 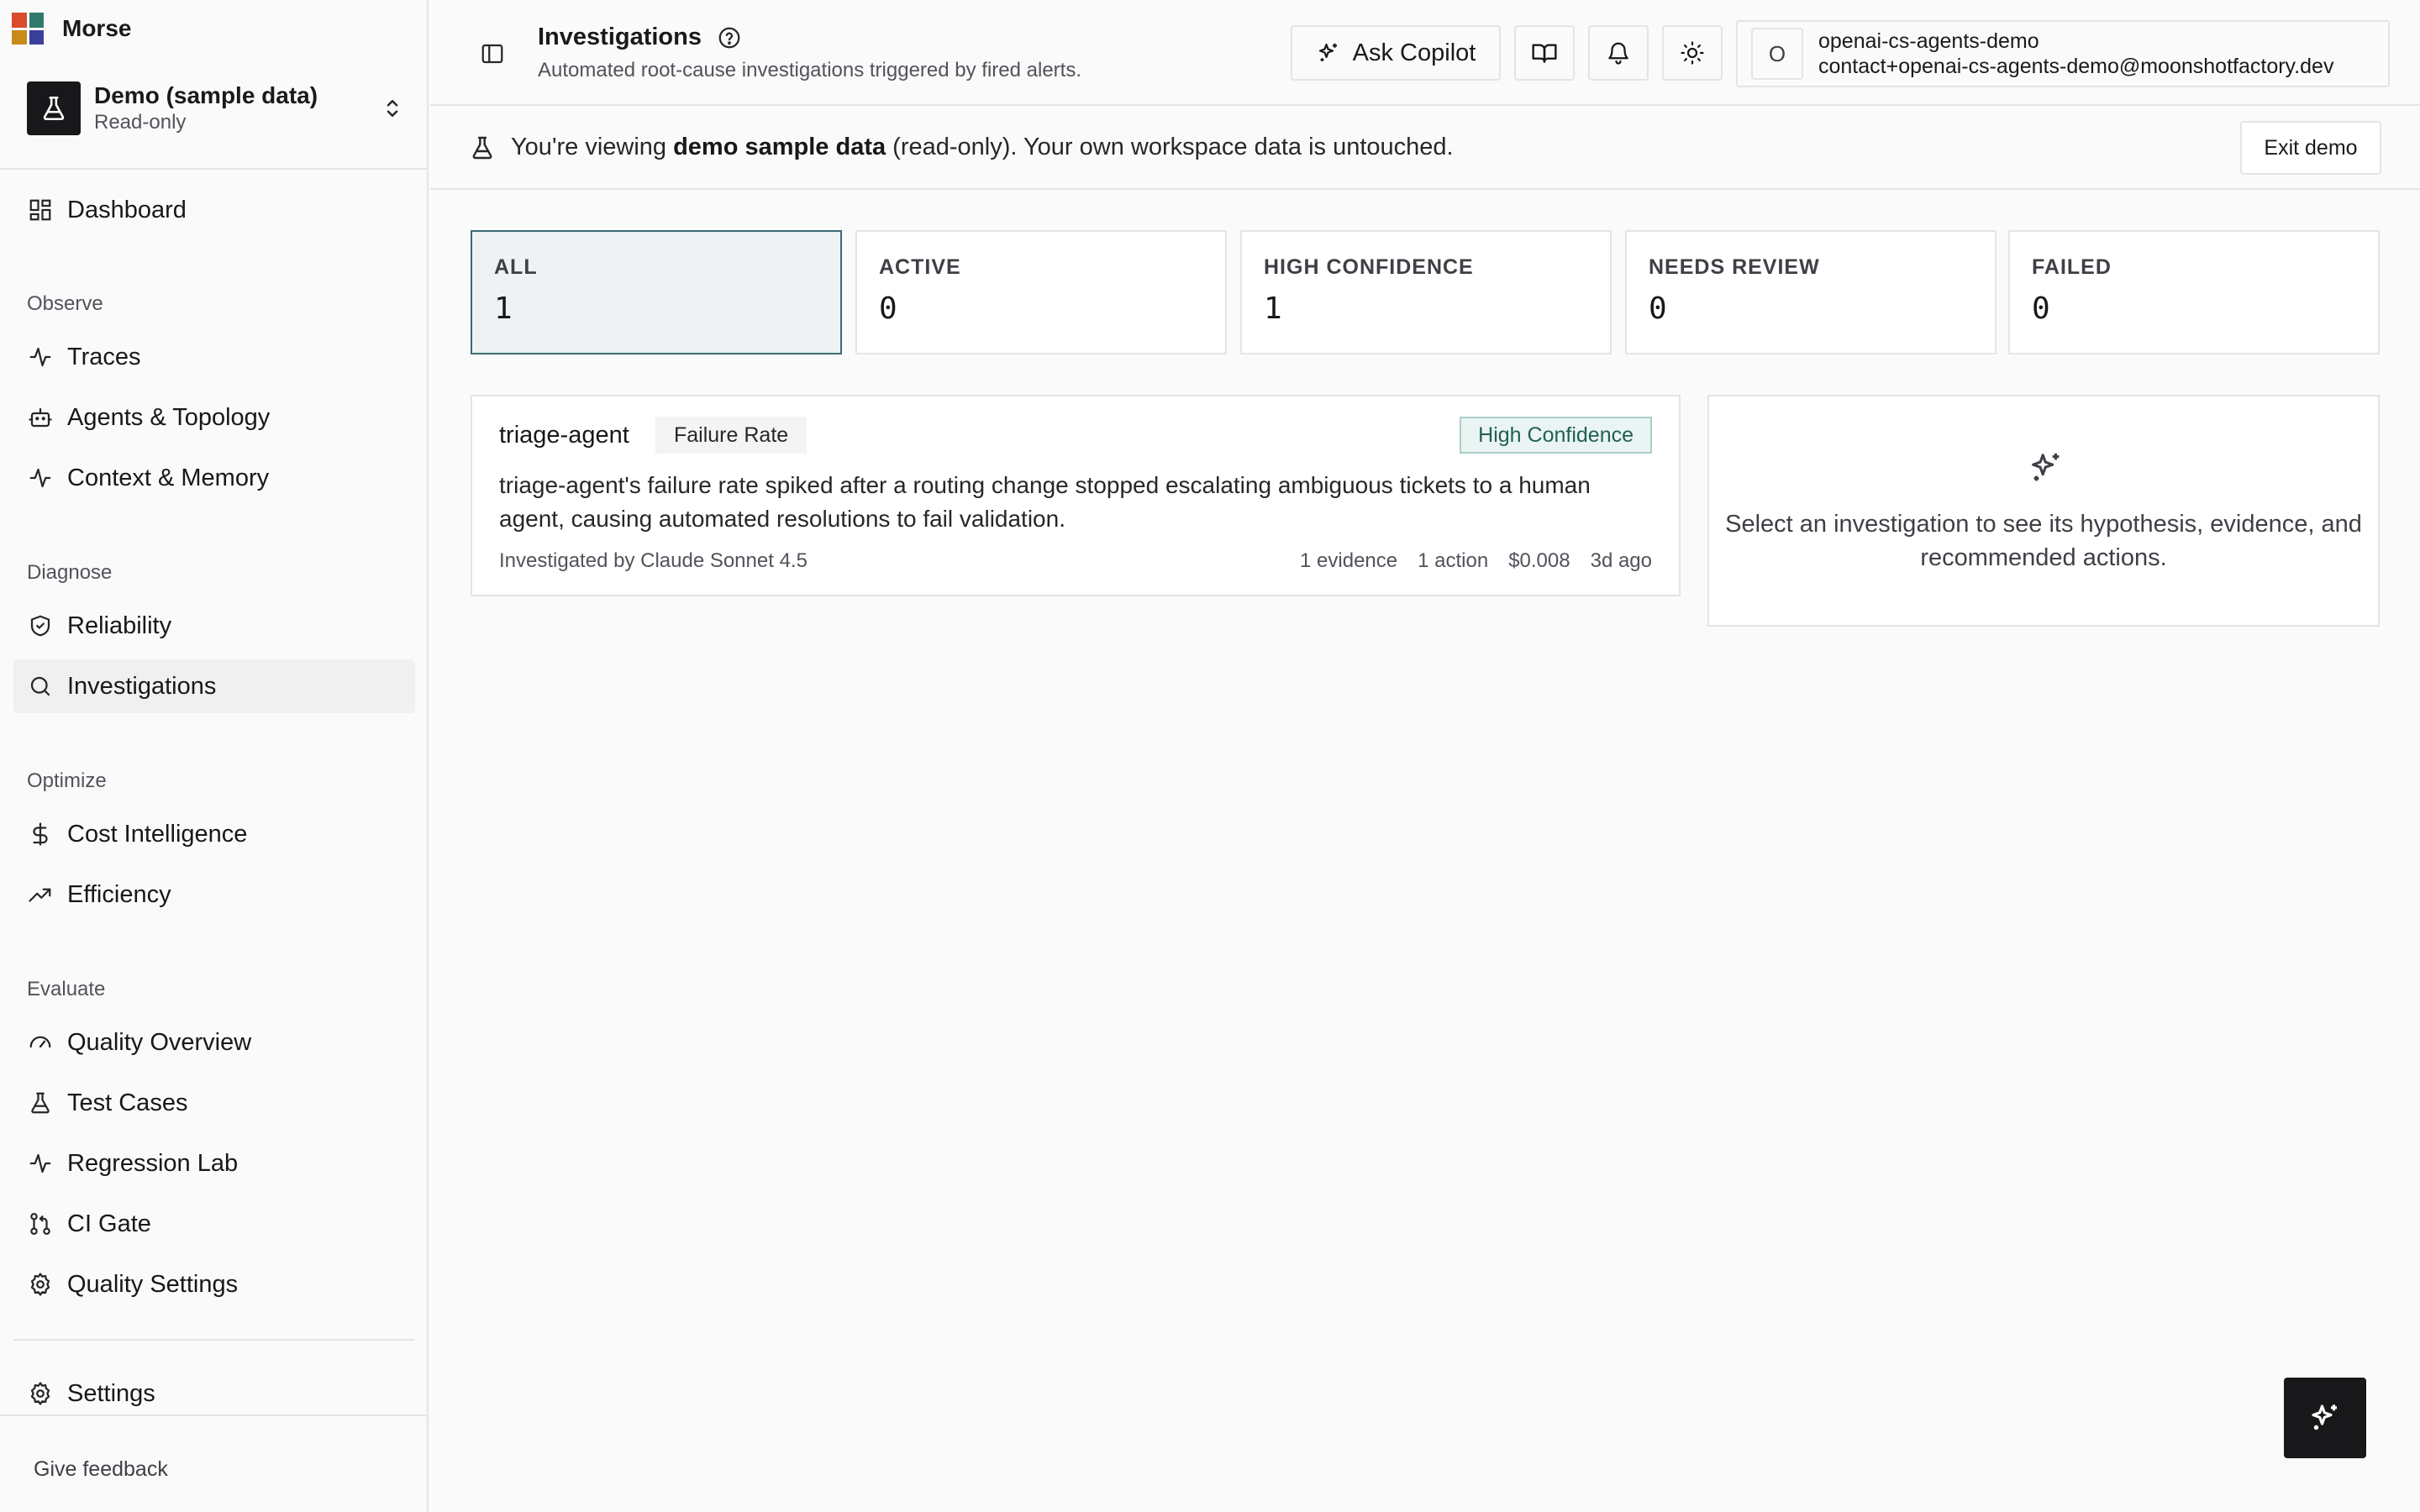 I want to click on sidebar-item-investigations: Investigations, so click(x=214, y=686).